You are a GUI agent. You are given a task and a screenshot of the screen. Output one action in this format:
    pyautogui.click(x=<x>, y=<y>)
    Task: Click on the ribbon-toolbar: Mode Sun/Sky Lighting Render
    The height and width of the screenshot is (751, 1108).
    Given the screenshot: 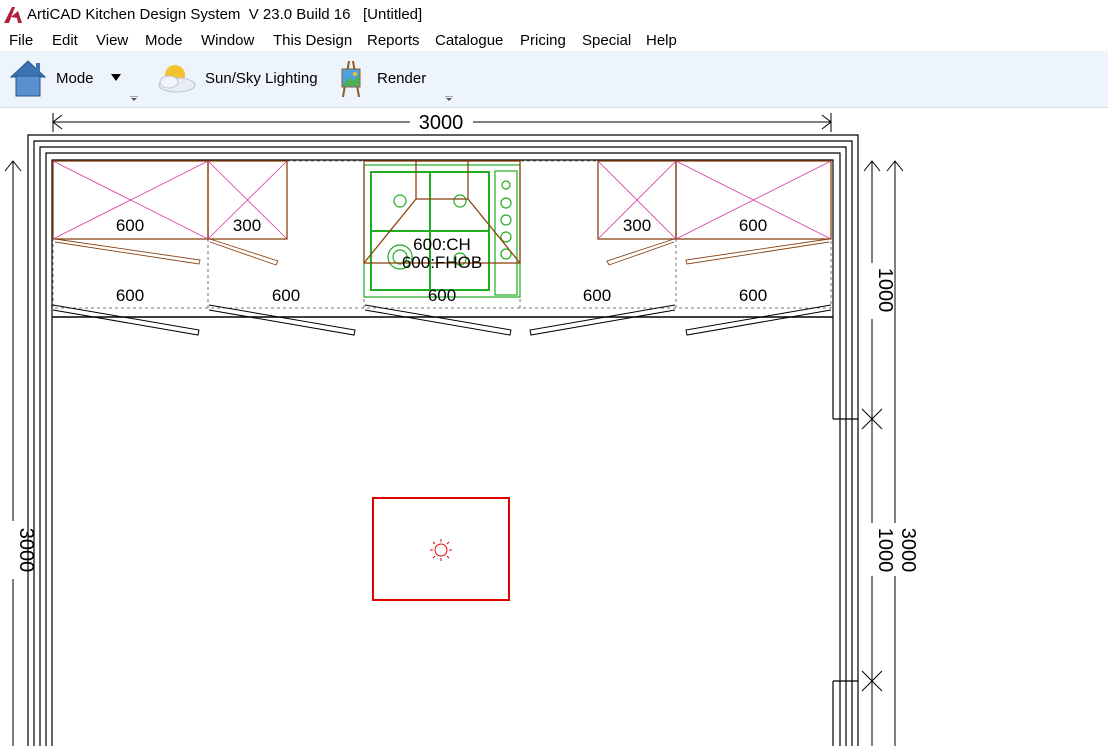 What is the action you would take?
    pyautogui.click(x=554, y=79)
    